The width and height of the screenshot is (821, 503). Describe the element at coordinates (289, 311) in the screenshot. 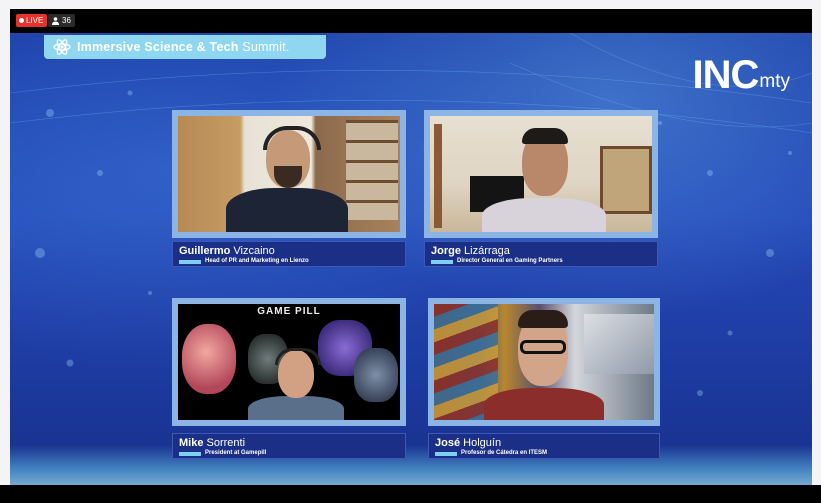

I see `video-overlay-text: GAME PILL` at that location.